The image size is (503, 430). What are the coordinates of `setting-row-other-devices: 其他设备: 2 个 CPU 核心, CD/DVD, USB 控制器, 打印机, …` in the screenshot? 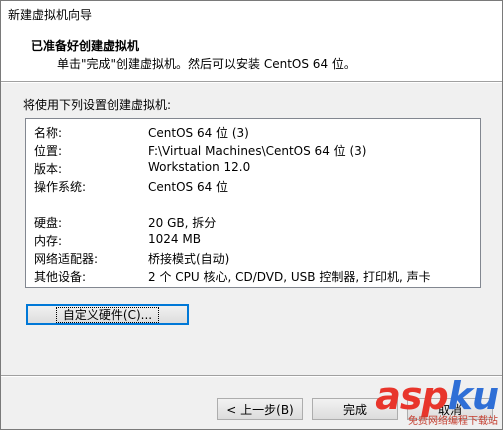 It's located at (232, 276).